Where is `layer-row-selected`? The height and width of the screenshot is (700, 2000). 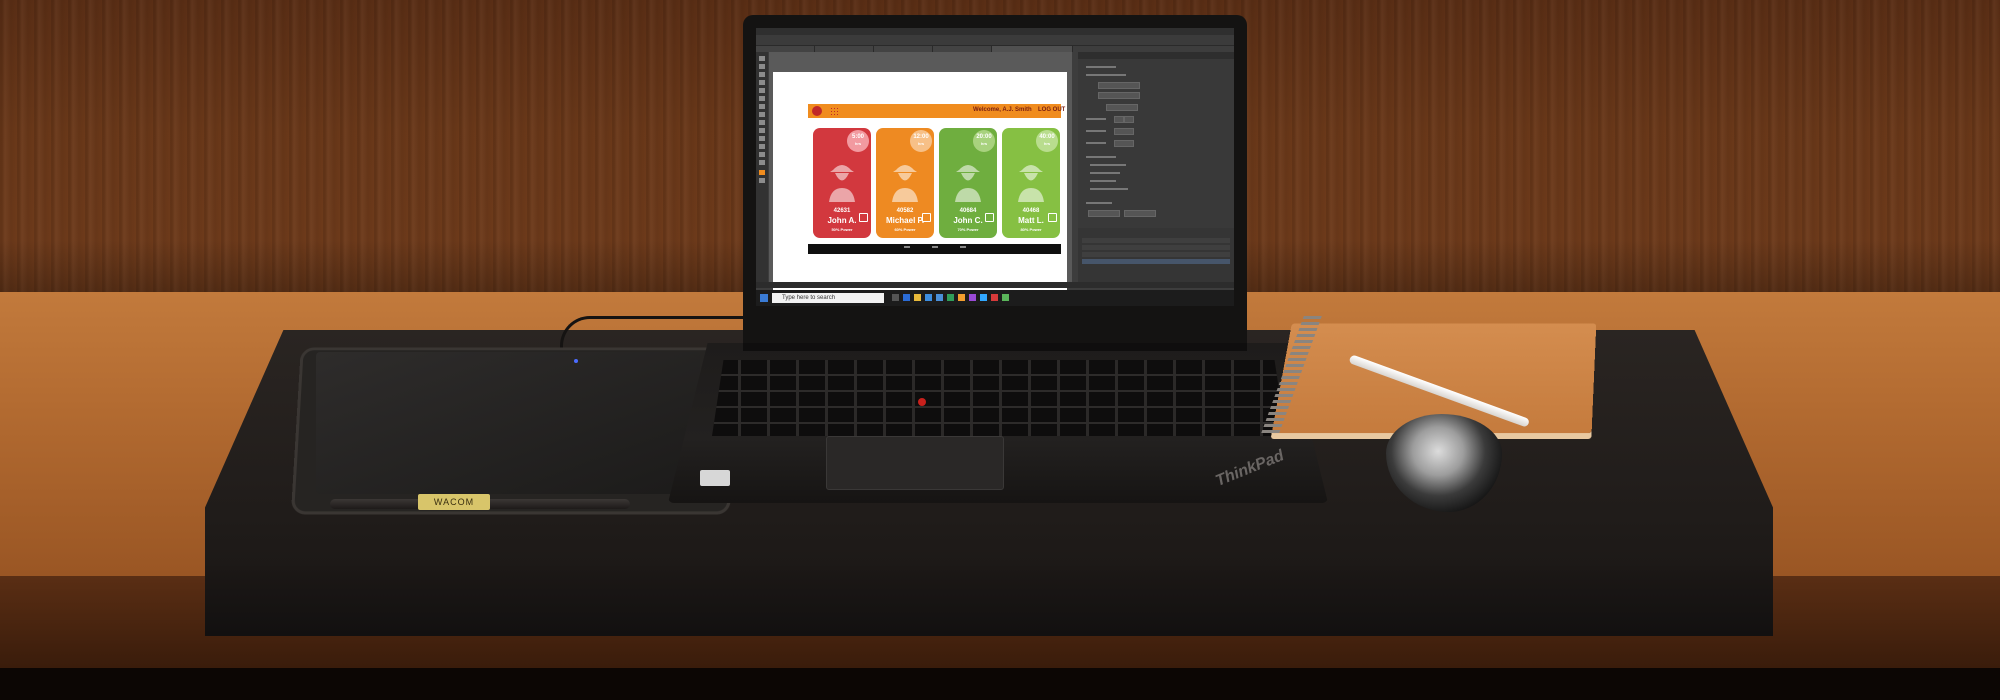 layer-row-selected is located at coordinates (1156, 261).